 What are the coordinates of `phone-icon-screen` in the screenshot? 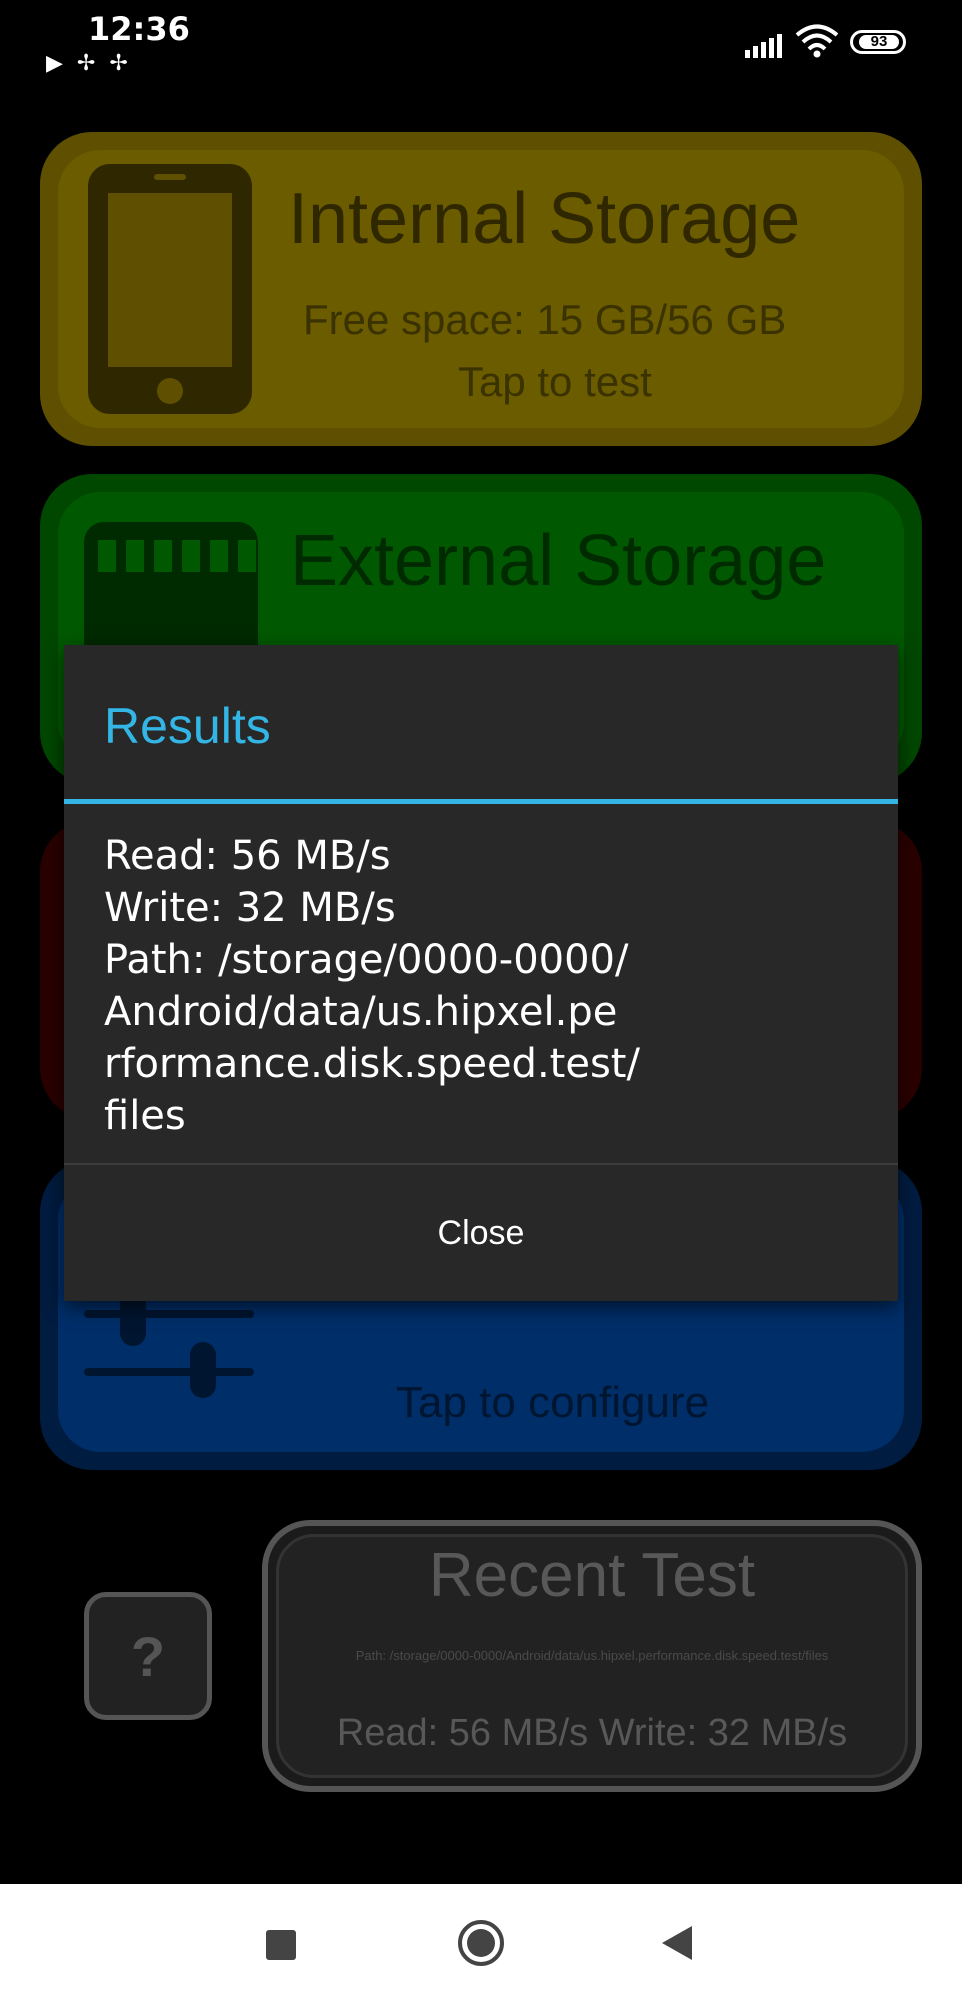 It's located at (170, 280).